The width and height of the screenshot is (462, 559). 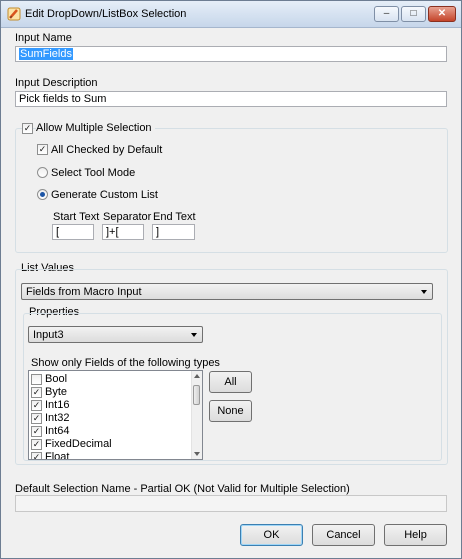 What do you see at coordinates (231, 14) in the screenshot?
I see `title-bar: Edit DropDown/ListBox Selection – □ ✕` at bounding box center [231, 14].